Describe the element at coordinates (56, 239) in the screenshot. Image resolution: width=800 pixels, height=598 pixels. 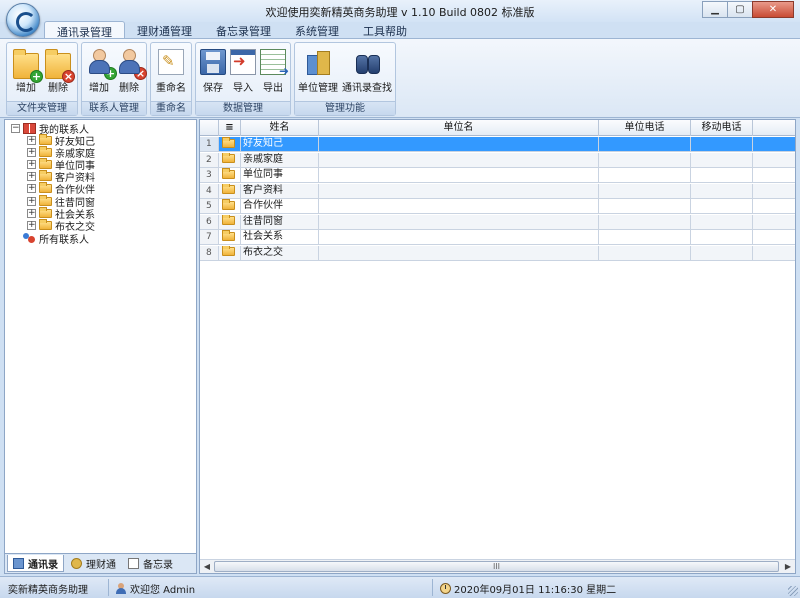
I see `tree-all-contacts: 所有联系人` at that location.